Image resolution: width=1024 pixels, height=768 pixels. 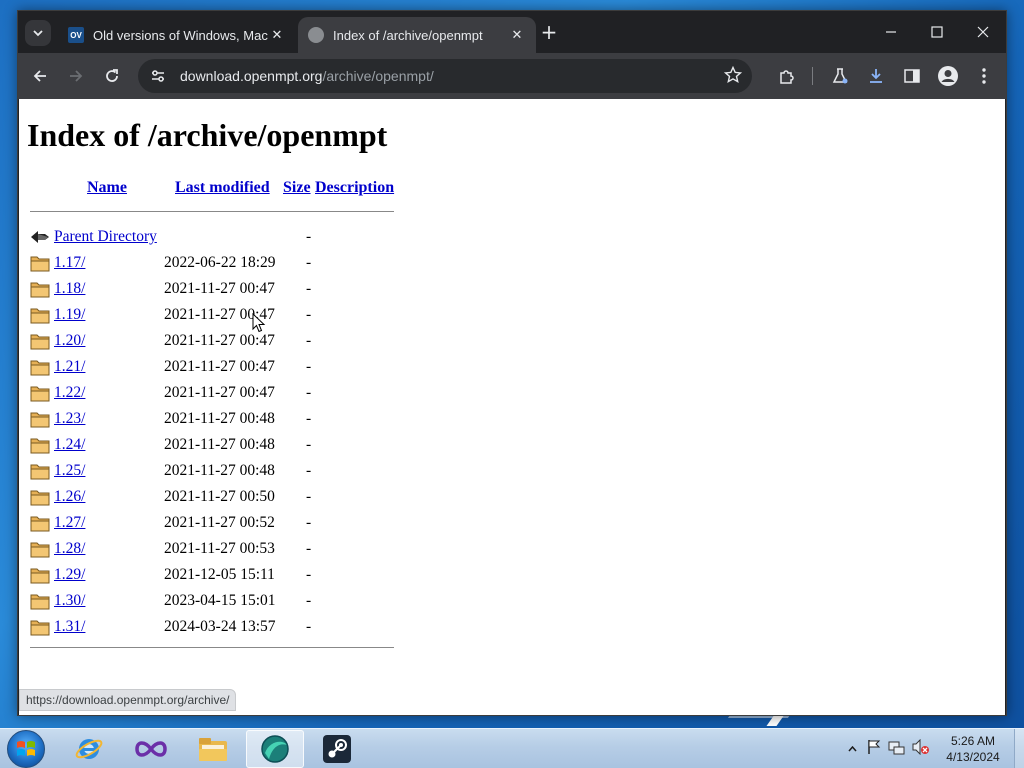 What do you see at coordinates (549, 32) in the screenshot?
I see `new-tab-button: +` at bounding box center [549, 32].